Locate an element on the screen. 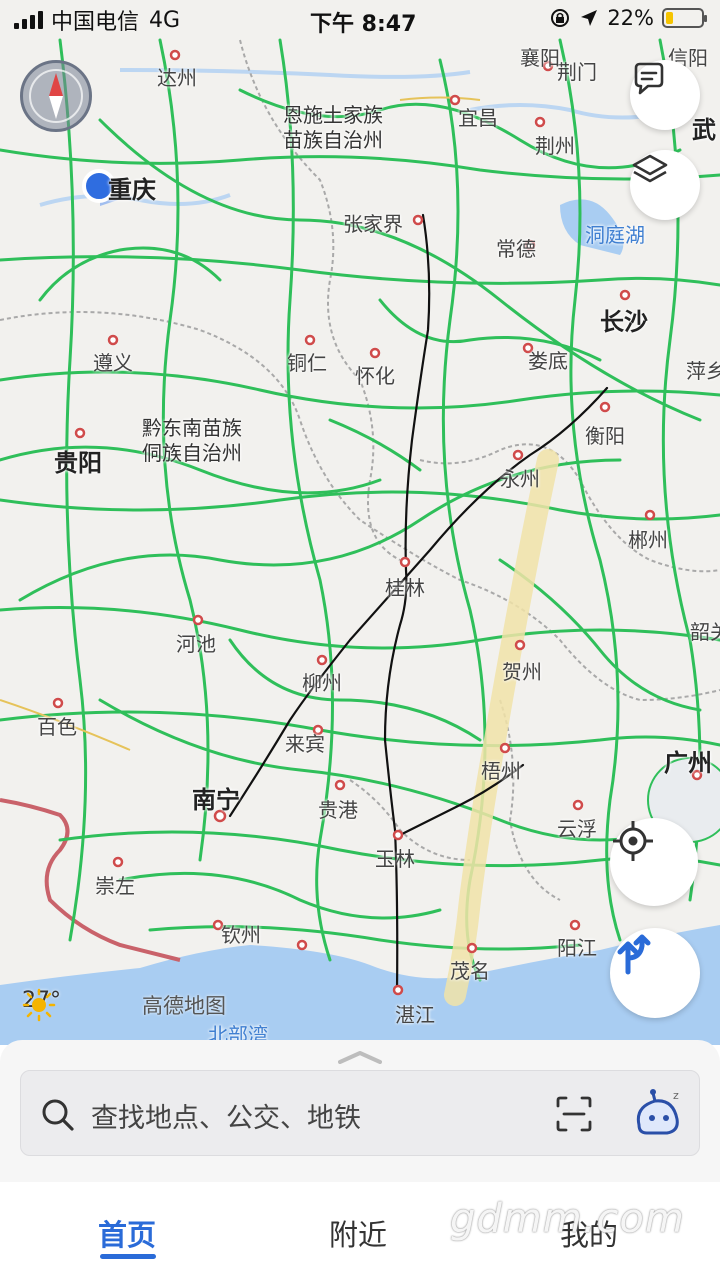 The width and height of the screenshot is (720, 1280). city-label: 柳州 is located at coordinates (322, 681).